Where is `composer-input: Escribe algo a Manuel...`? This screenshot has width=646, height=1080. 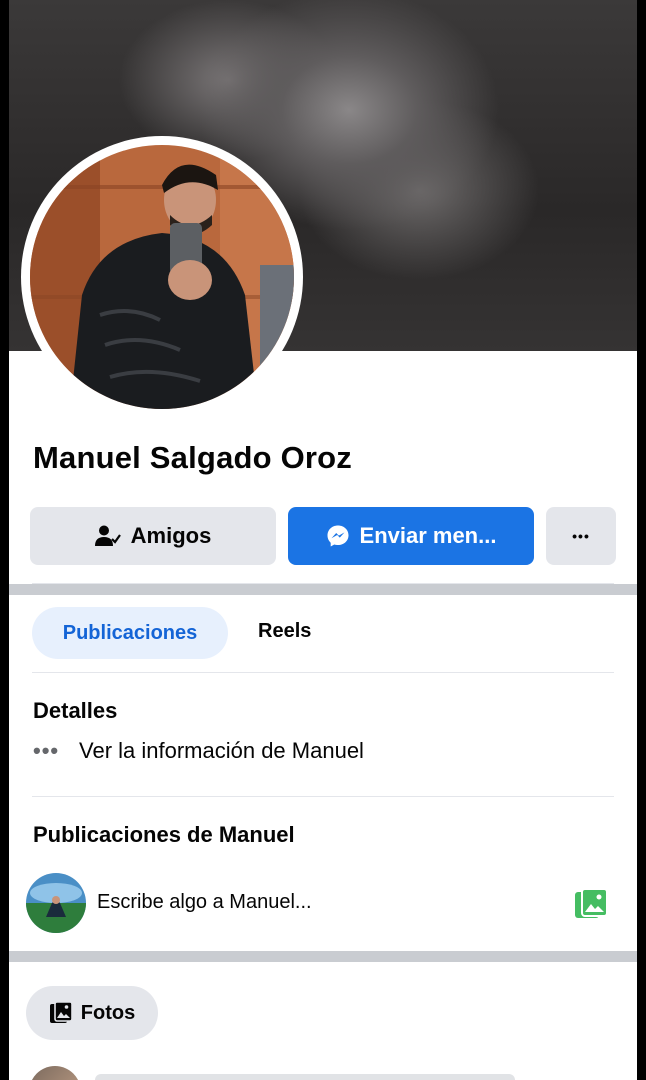
composer-input: Escribe algo a Manuel... is located at coordinates (204, 902).